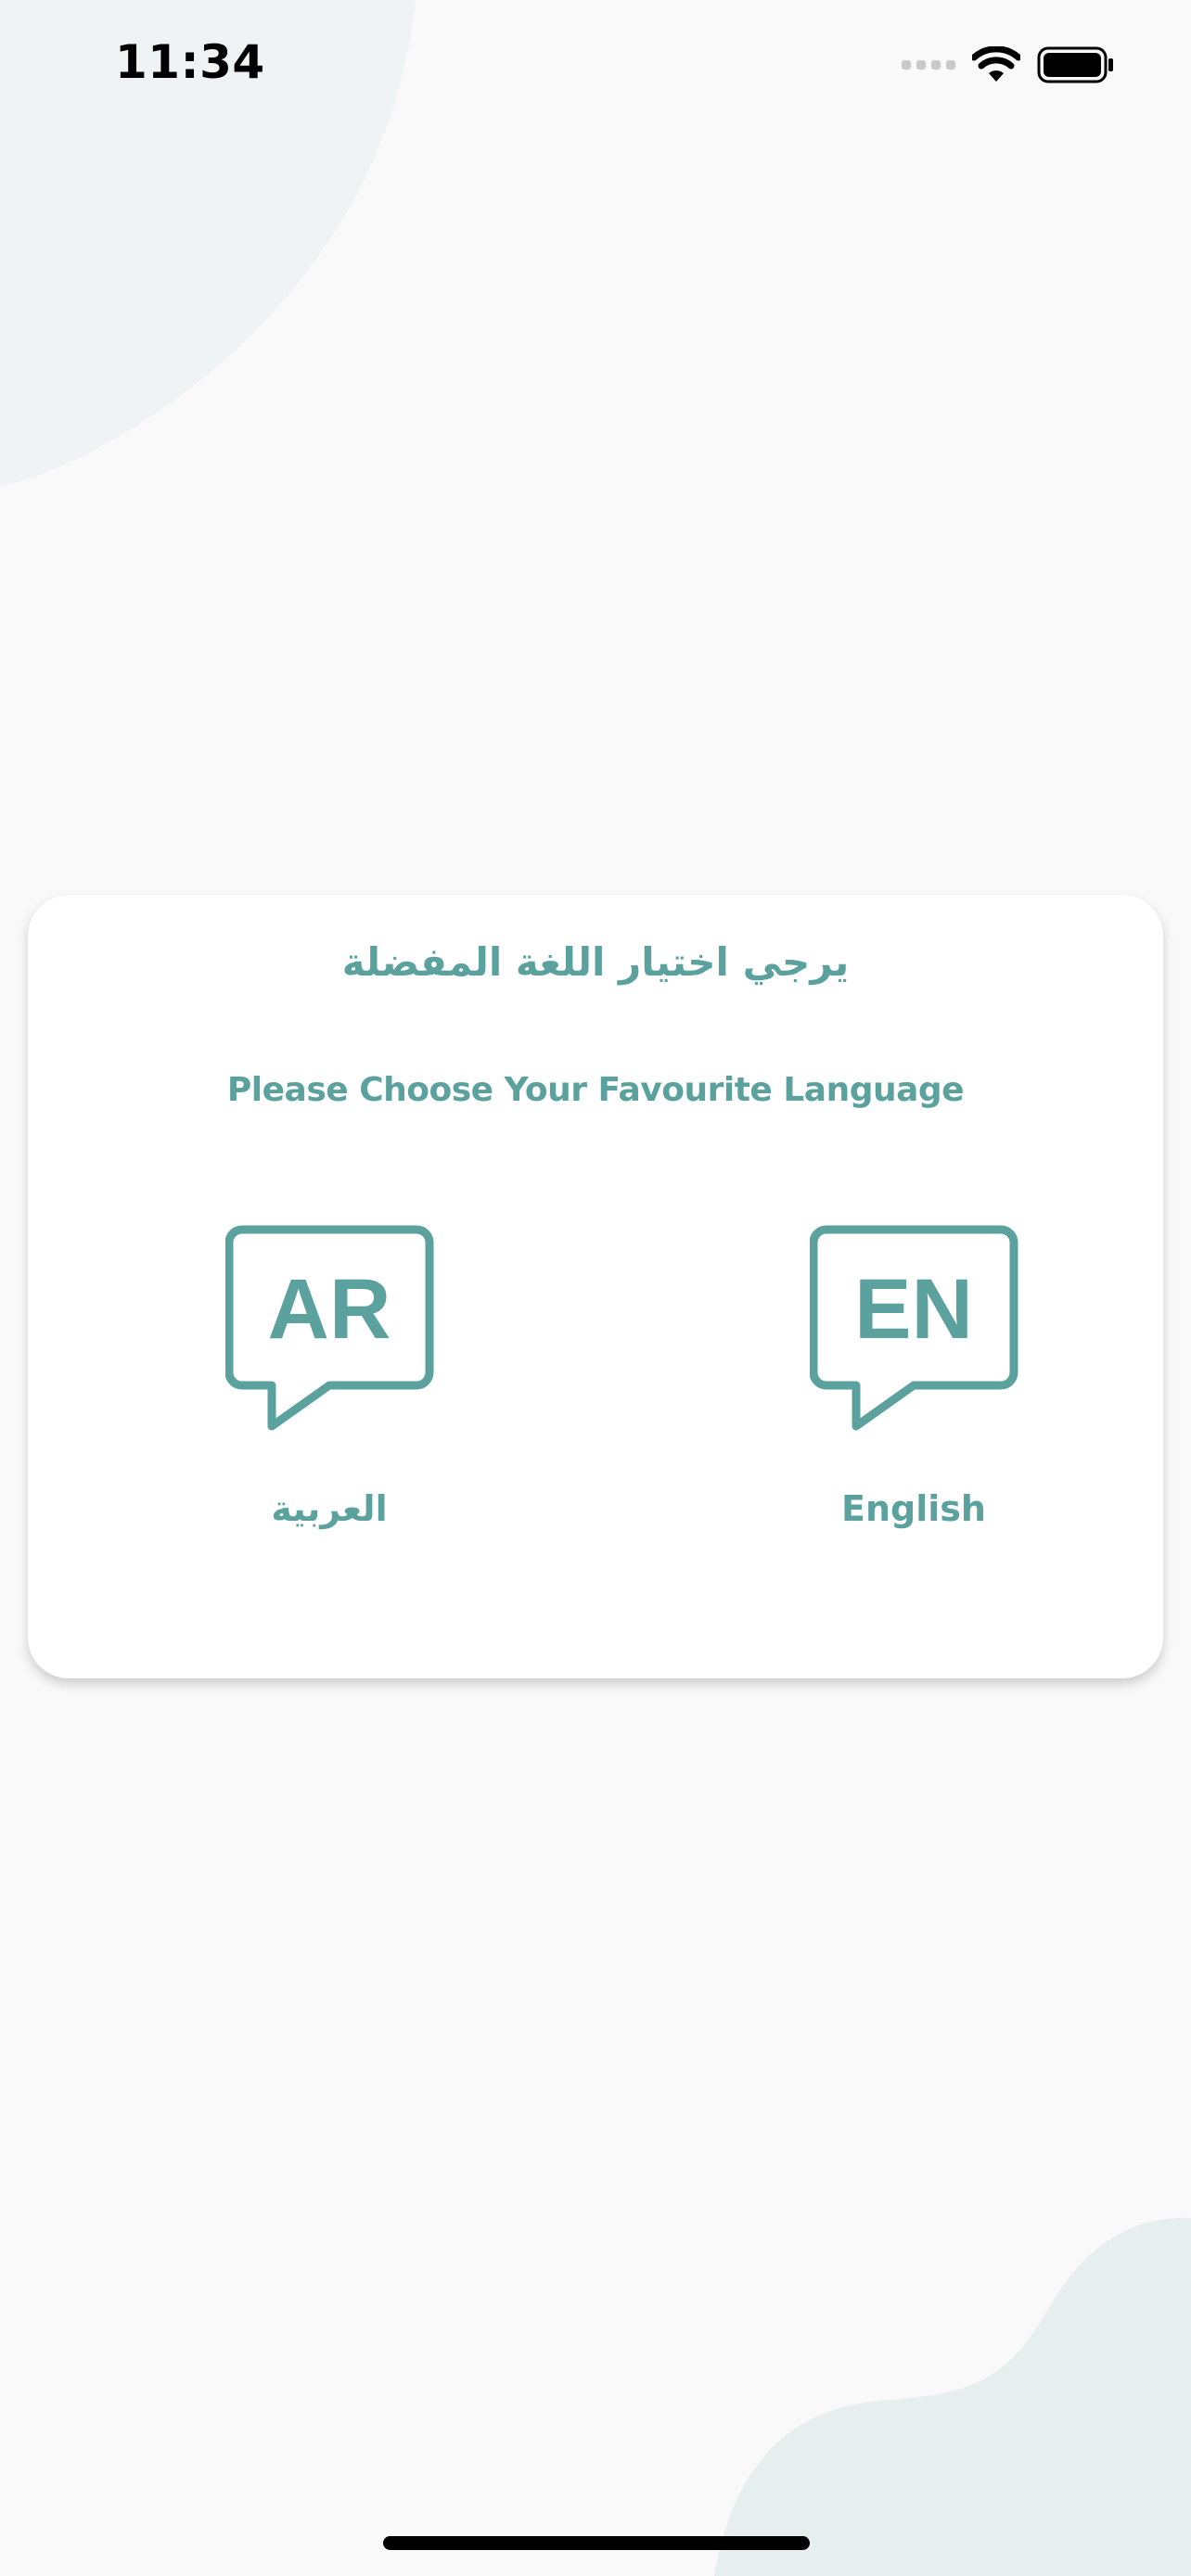  I want to click on wifi-icon, so click(996, 64).